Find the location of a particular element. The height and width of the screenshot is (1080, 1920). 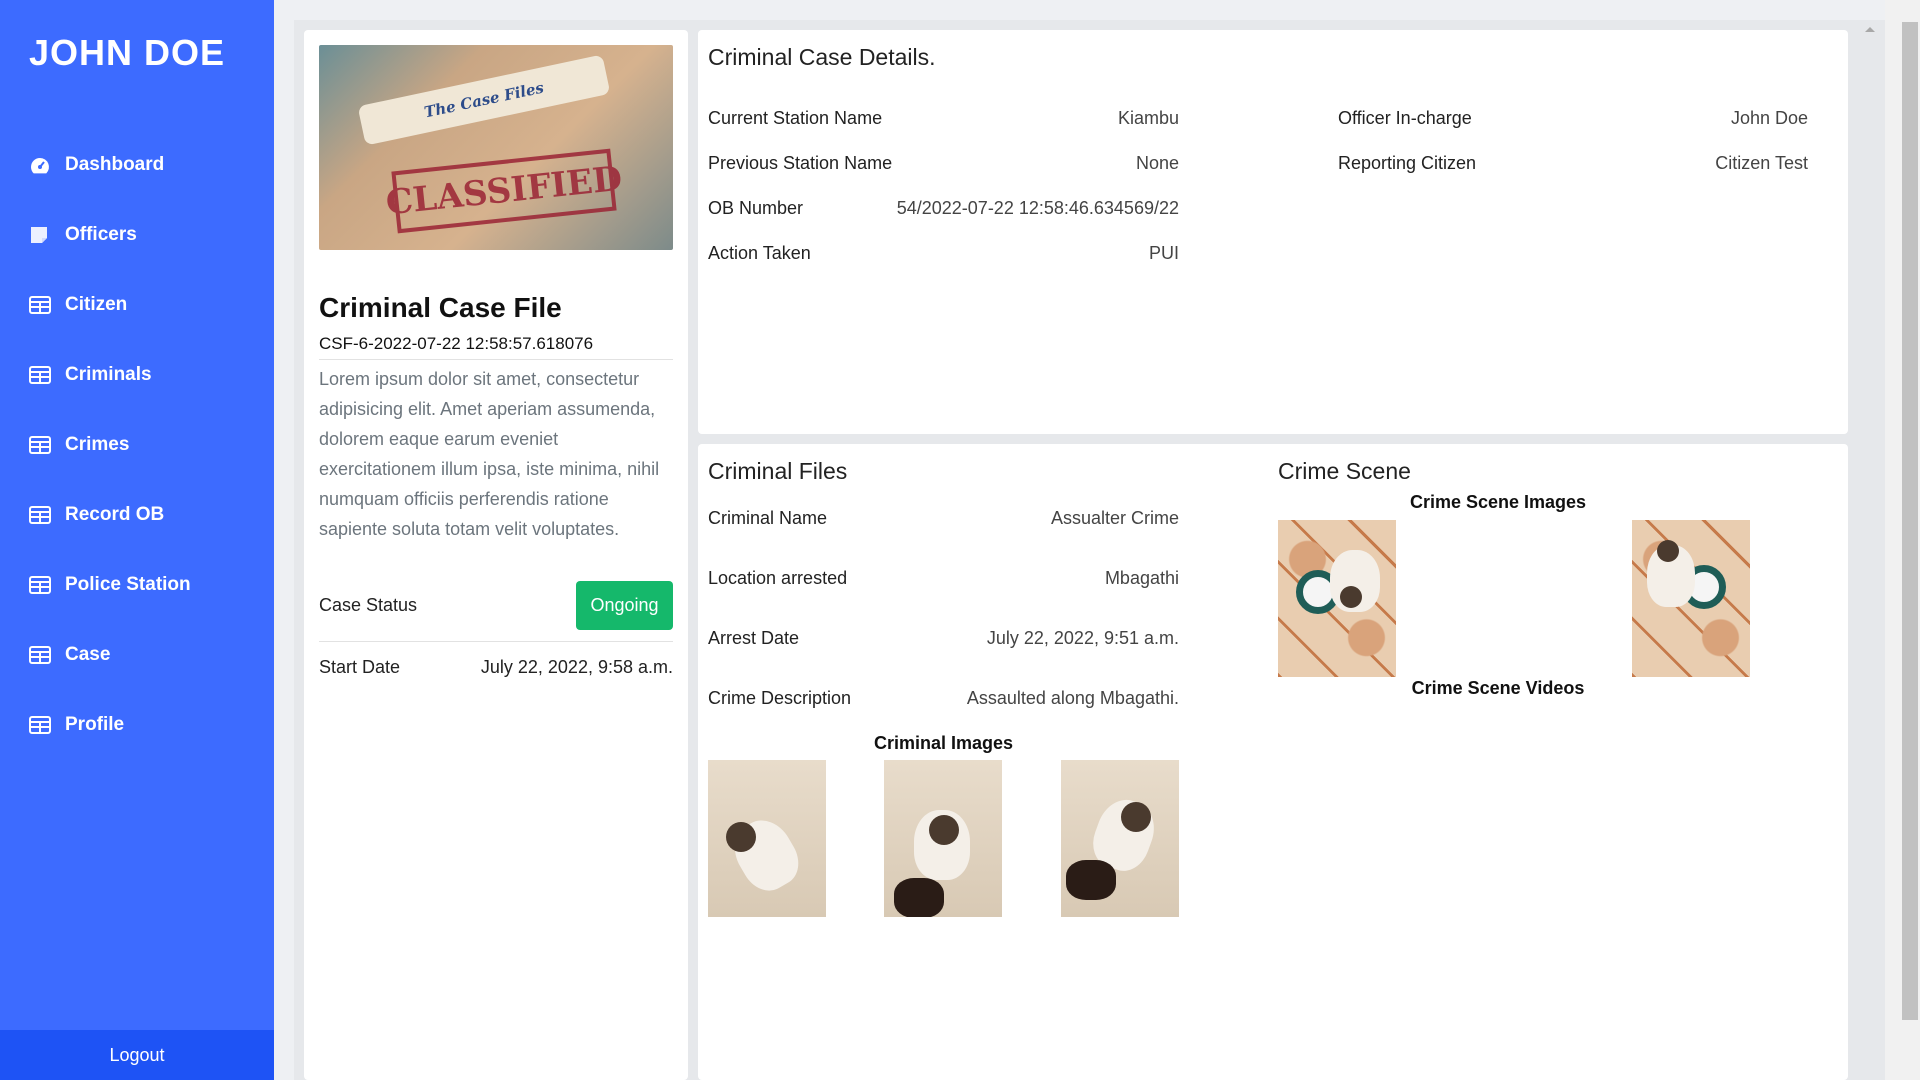

case-file-code: CSF-6-2022-07-22 12:58:57.618076 is located at coordinates (456, 343).